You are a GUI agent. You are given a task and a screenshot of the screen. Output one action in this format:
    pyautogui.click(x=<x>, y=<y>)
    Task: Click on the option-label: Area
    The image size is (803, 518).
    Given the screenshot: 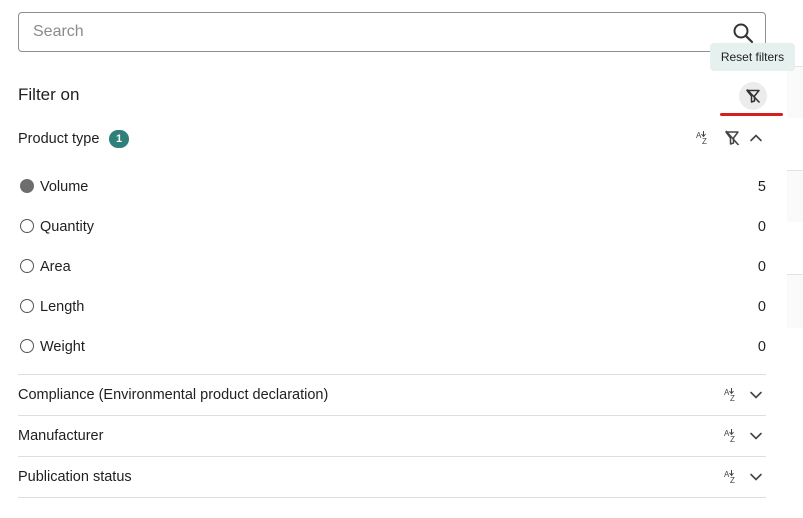 What is the action you would take?
    pyautogui.click(x=55, y=267)
    